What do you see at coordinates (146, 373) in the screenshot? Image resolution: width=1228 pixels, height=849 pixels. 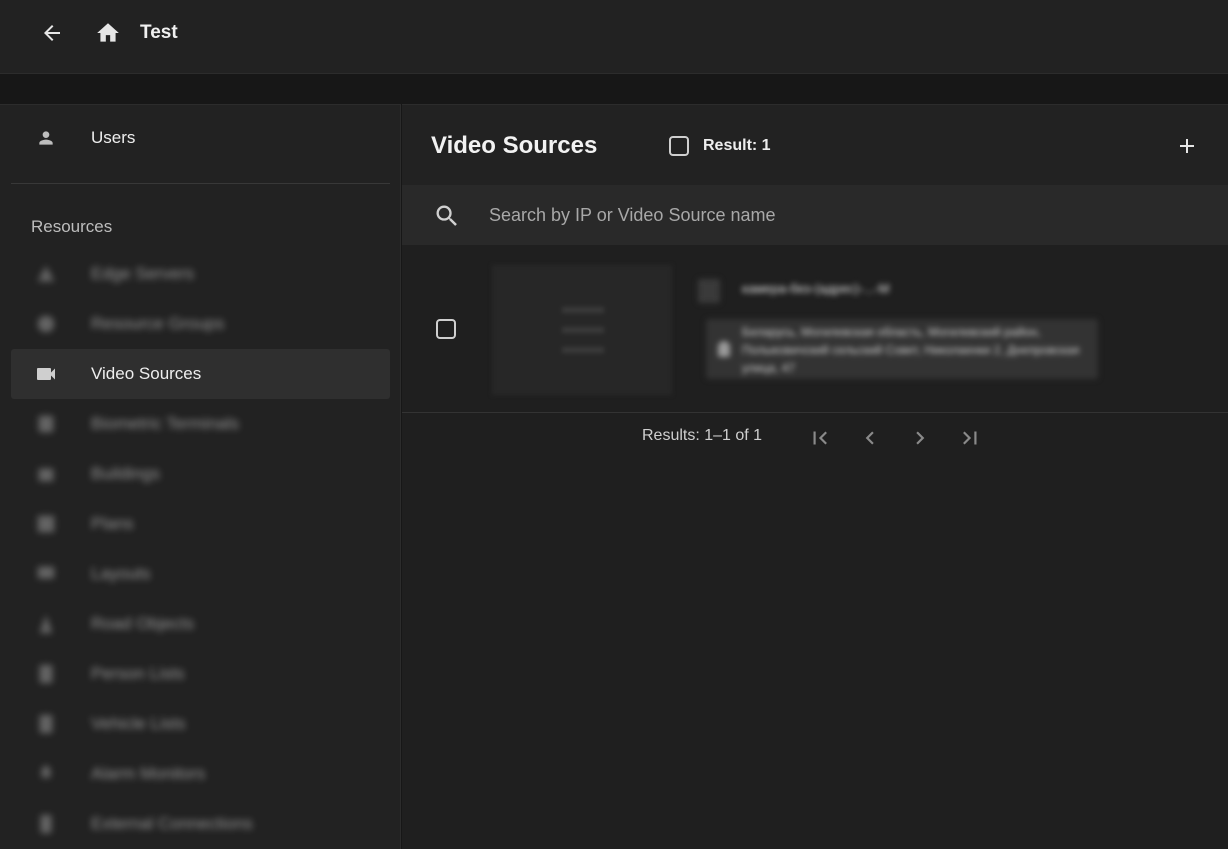 I see `sidebar-item-label: Video Sources` at bounding box center [146, 373].